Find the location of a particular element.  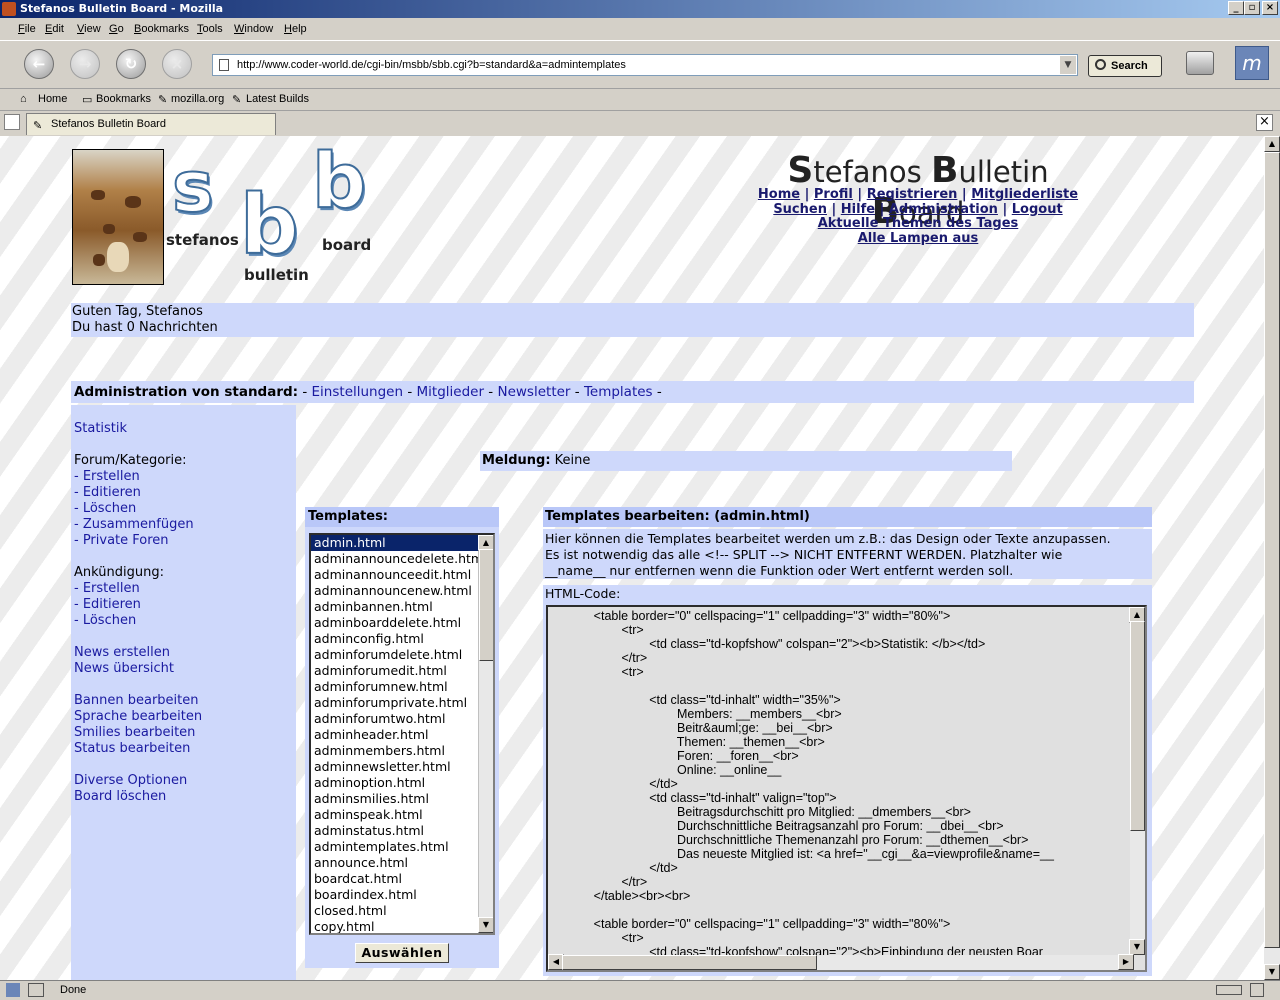

forward-button: → is located at coordinates (85, 64).